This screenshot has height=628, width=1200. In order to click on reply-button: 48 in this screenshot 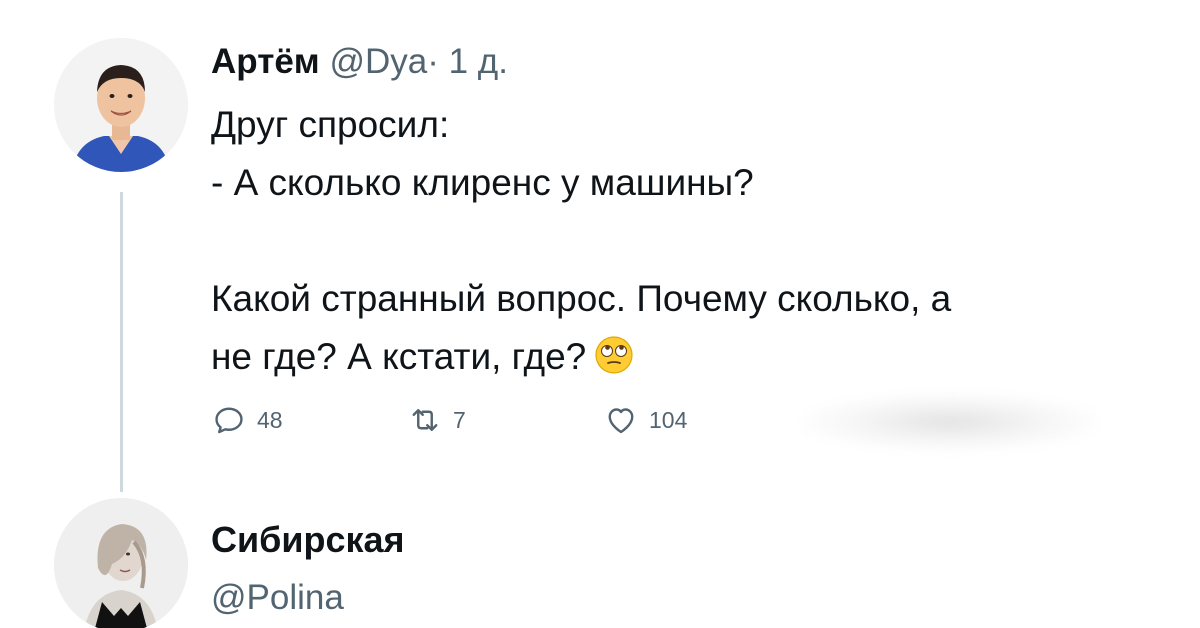, I will do `click(247, 420)`.